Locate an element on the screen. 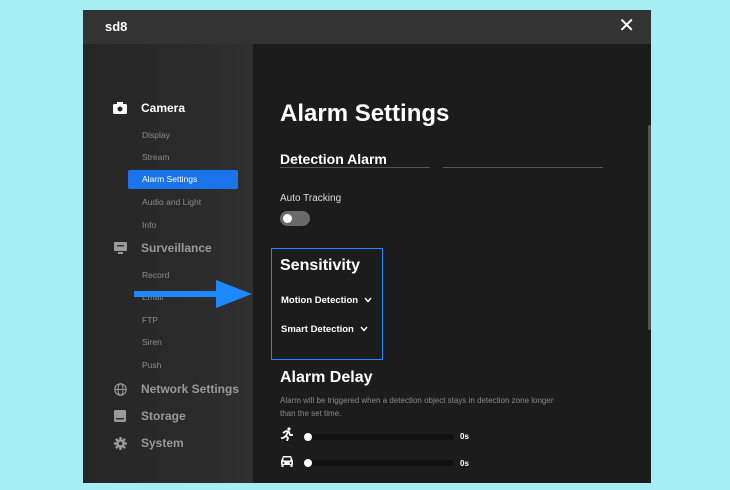  smart-detection-label: Smart Detection is located at coordinates (317, 329).